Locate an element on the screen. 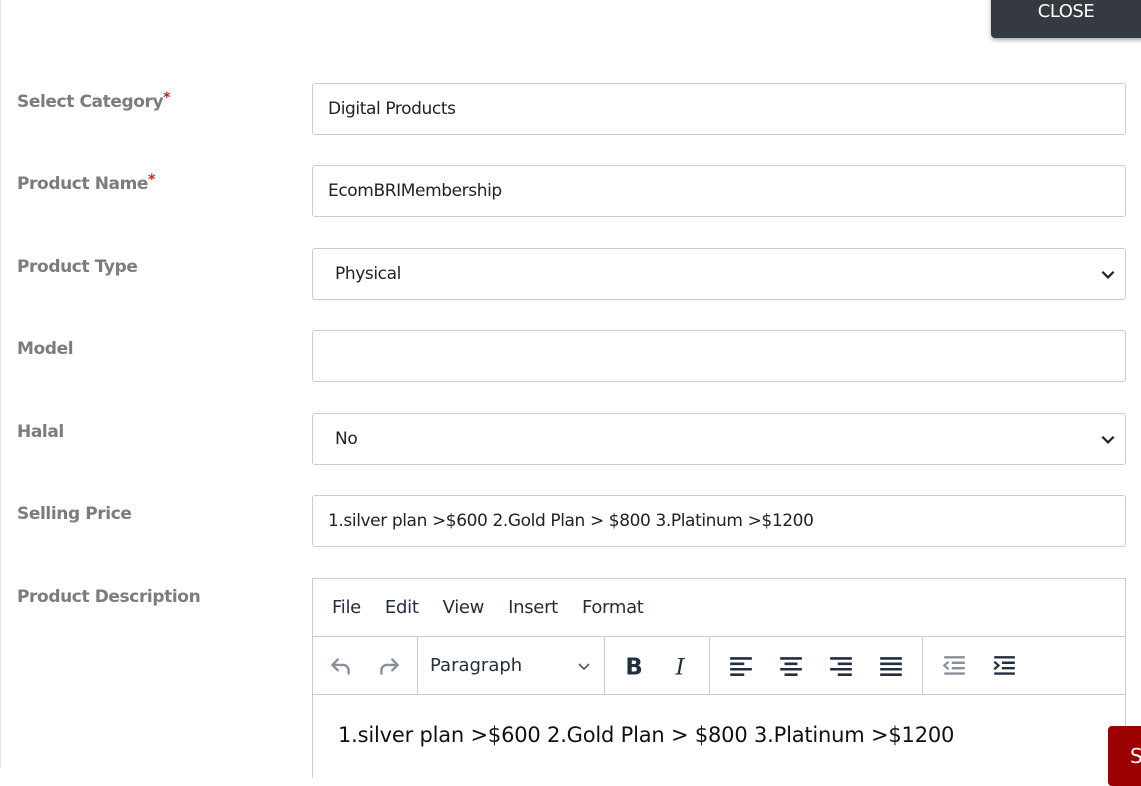 This screenshot has height=786, width=1141. product-name-label: Product Name* is located at coordinates (86, 183).